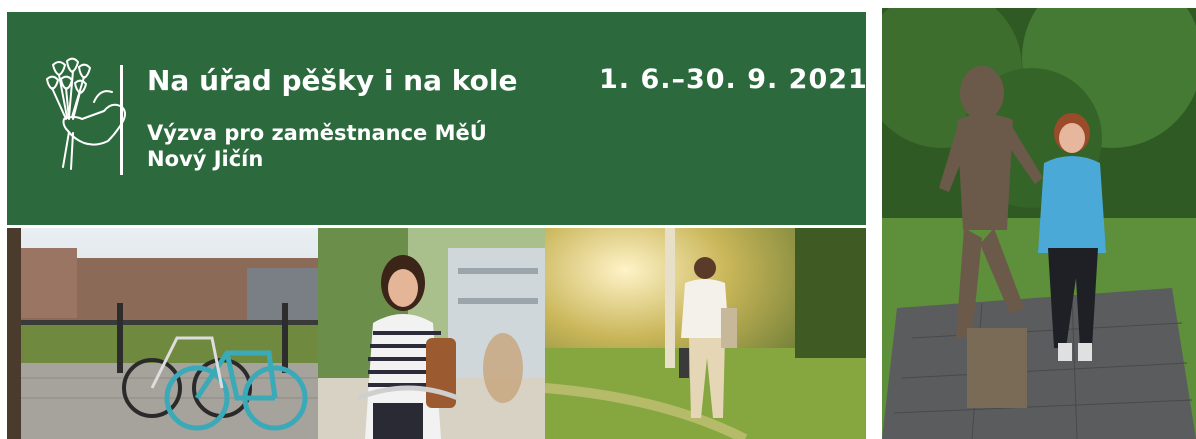  Describe the element at coordinates (162, 333) in the screenshot. I see `bicycles-parked-photo` at that location.